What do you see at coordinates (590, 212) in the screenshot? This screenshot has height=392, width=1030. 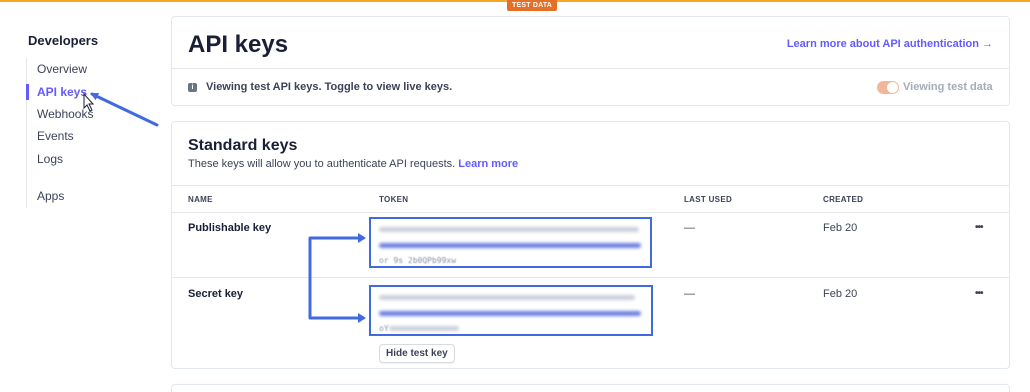 I see `table-header-border` at bounding box center [590, 212].